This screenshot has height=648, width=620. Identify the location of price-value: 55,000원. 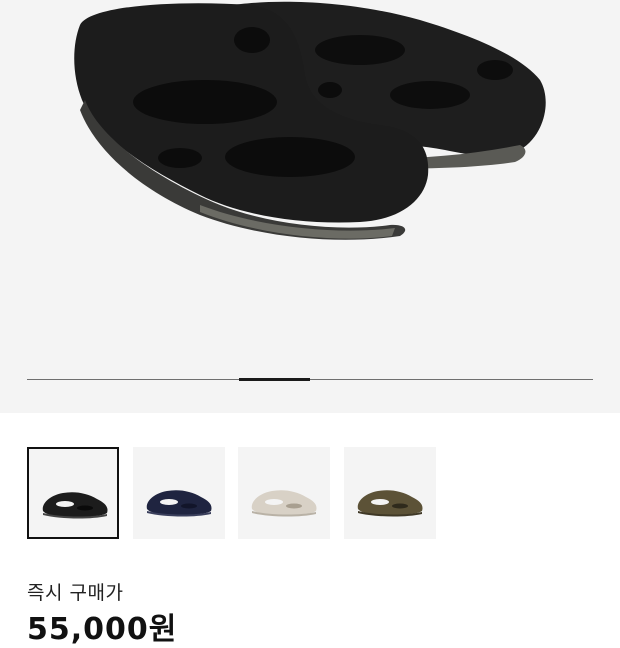
(102, 629).